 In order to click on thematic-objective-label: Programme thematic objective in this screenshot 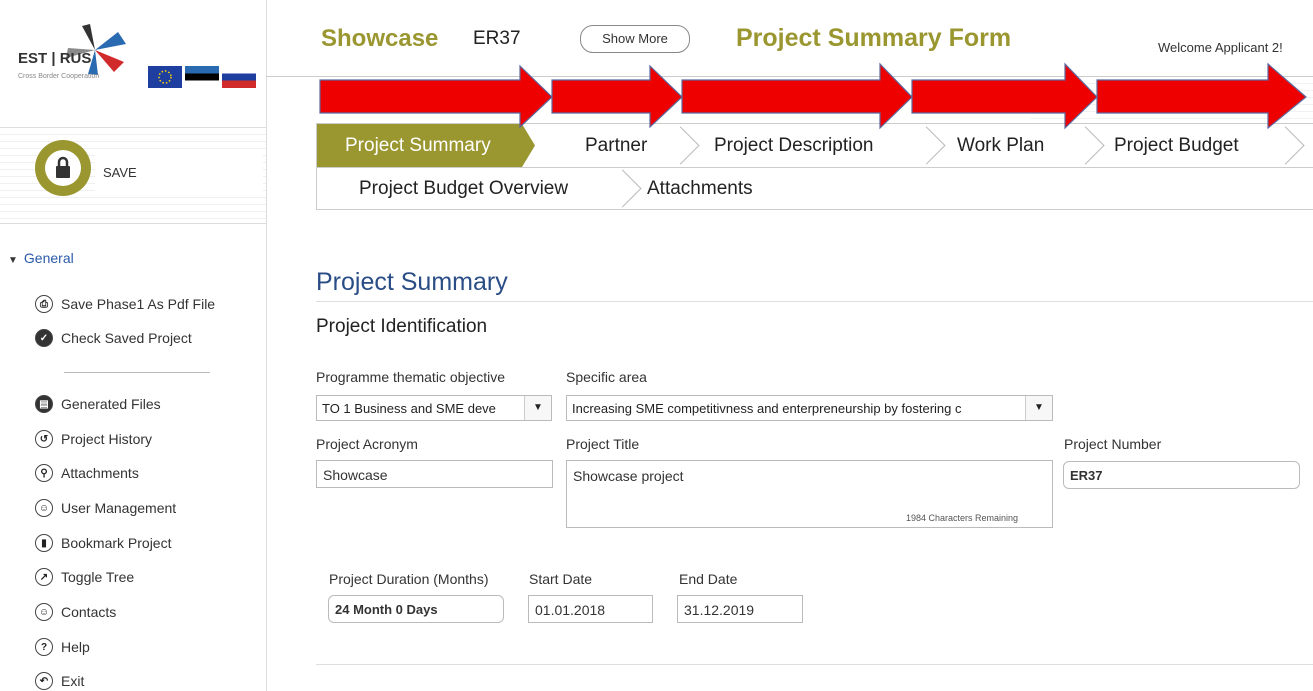, I will do `click(411, 377)`.